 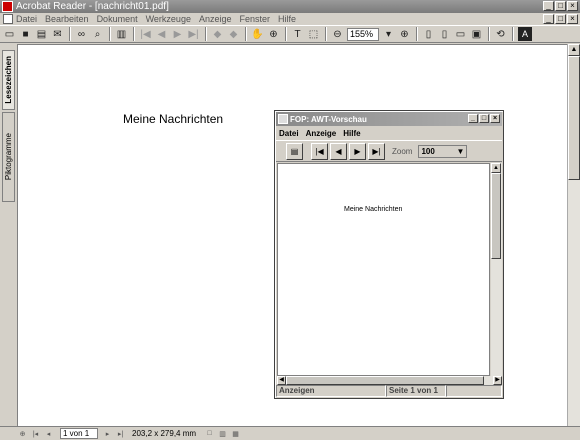 What do you see at coordinates (402, 151) in the screenshot?
I see `fop-zoom-label: Zoom` at bounding box center [402, 151].